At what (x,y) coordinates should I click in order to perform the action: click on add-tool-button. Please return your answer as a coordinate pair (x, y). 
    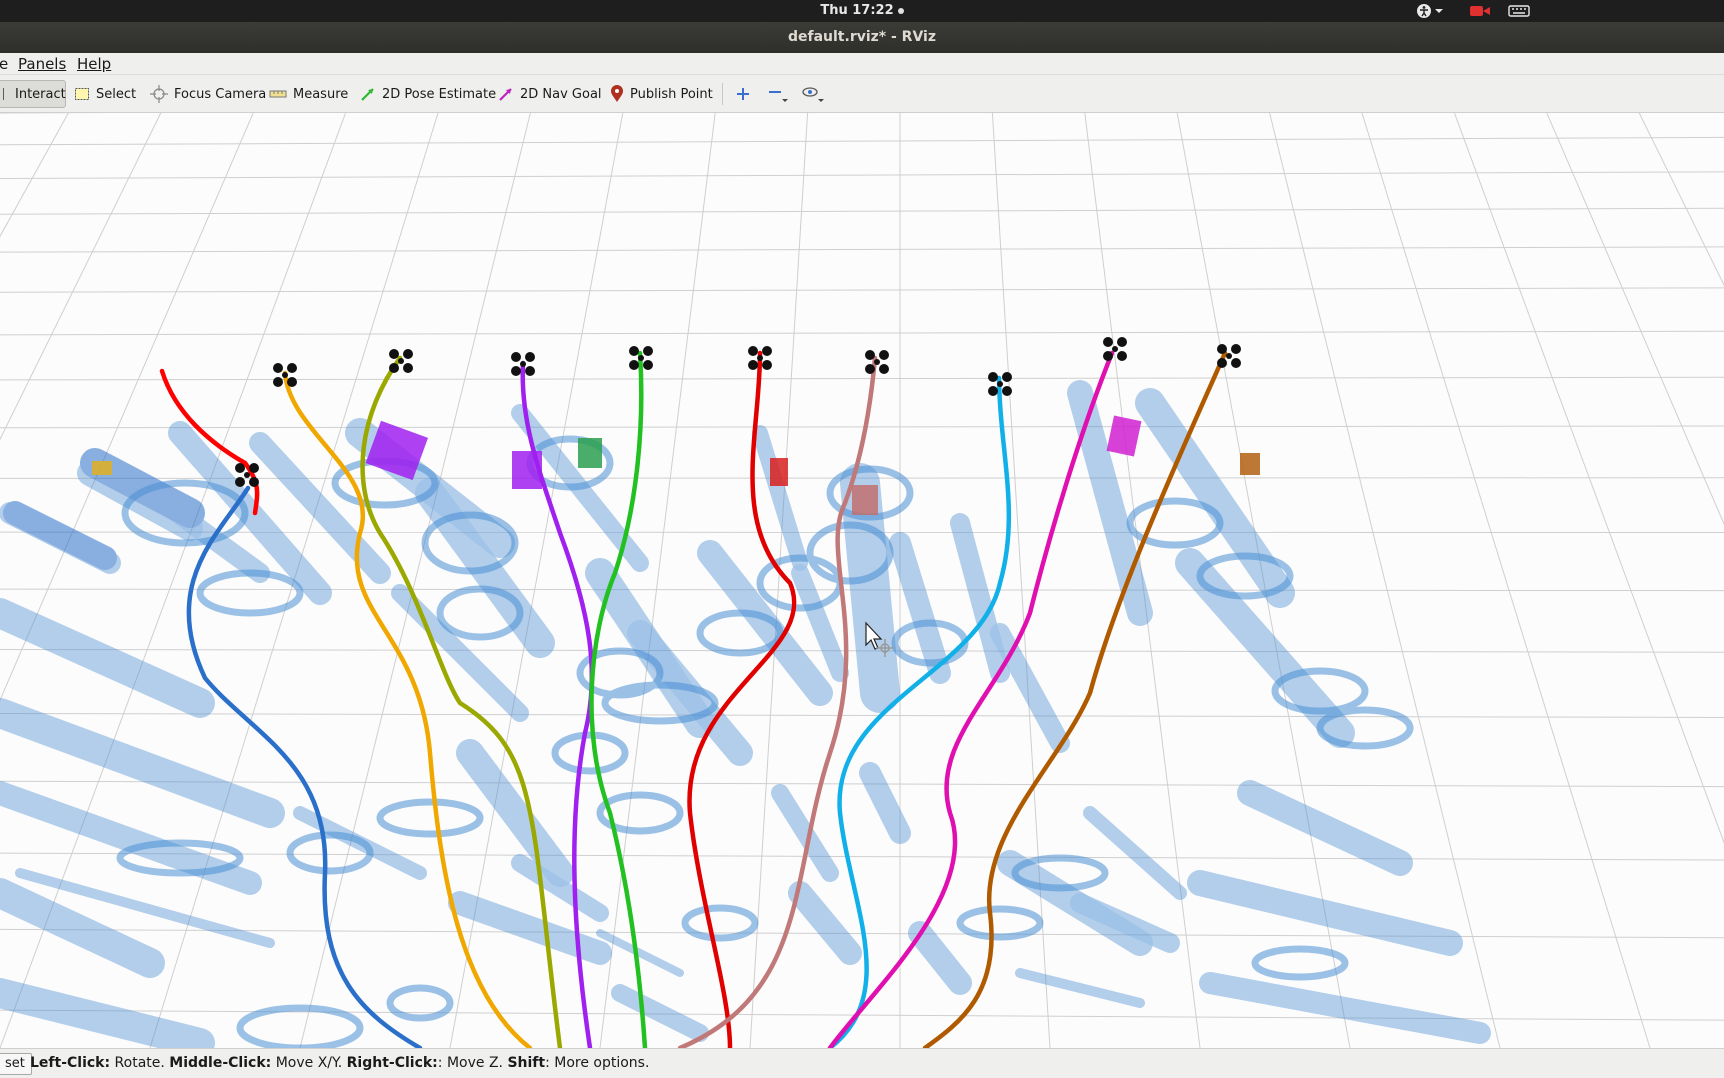
    Looking at the image, I should click on (743, 94).